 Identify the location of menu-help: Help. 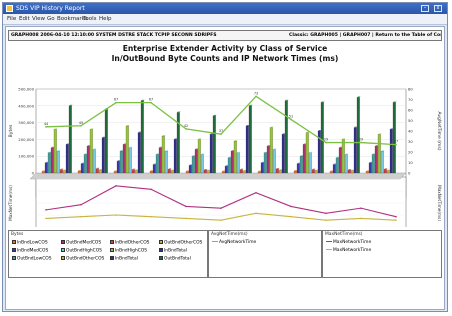
(105, 19).